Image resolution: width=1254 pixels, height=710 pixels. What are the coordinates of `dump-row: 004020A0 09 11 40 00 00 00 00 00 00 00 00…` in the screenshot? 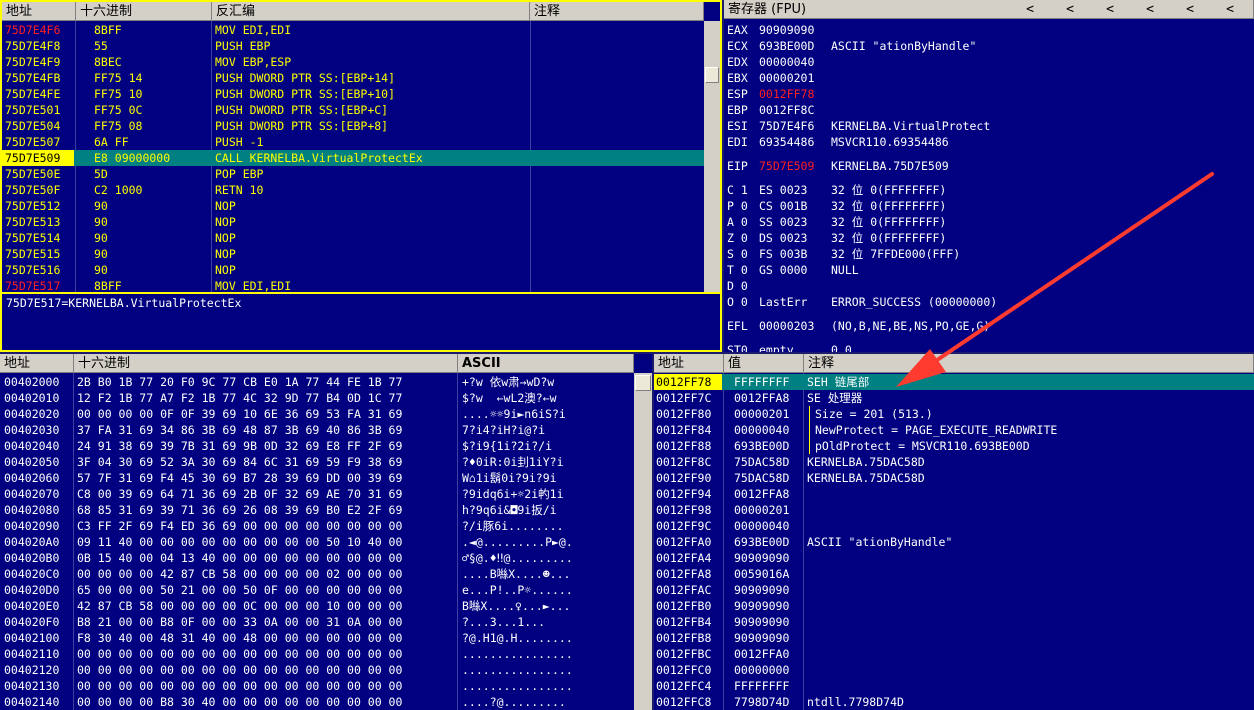 It's located at (317, 542).